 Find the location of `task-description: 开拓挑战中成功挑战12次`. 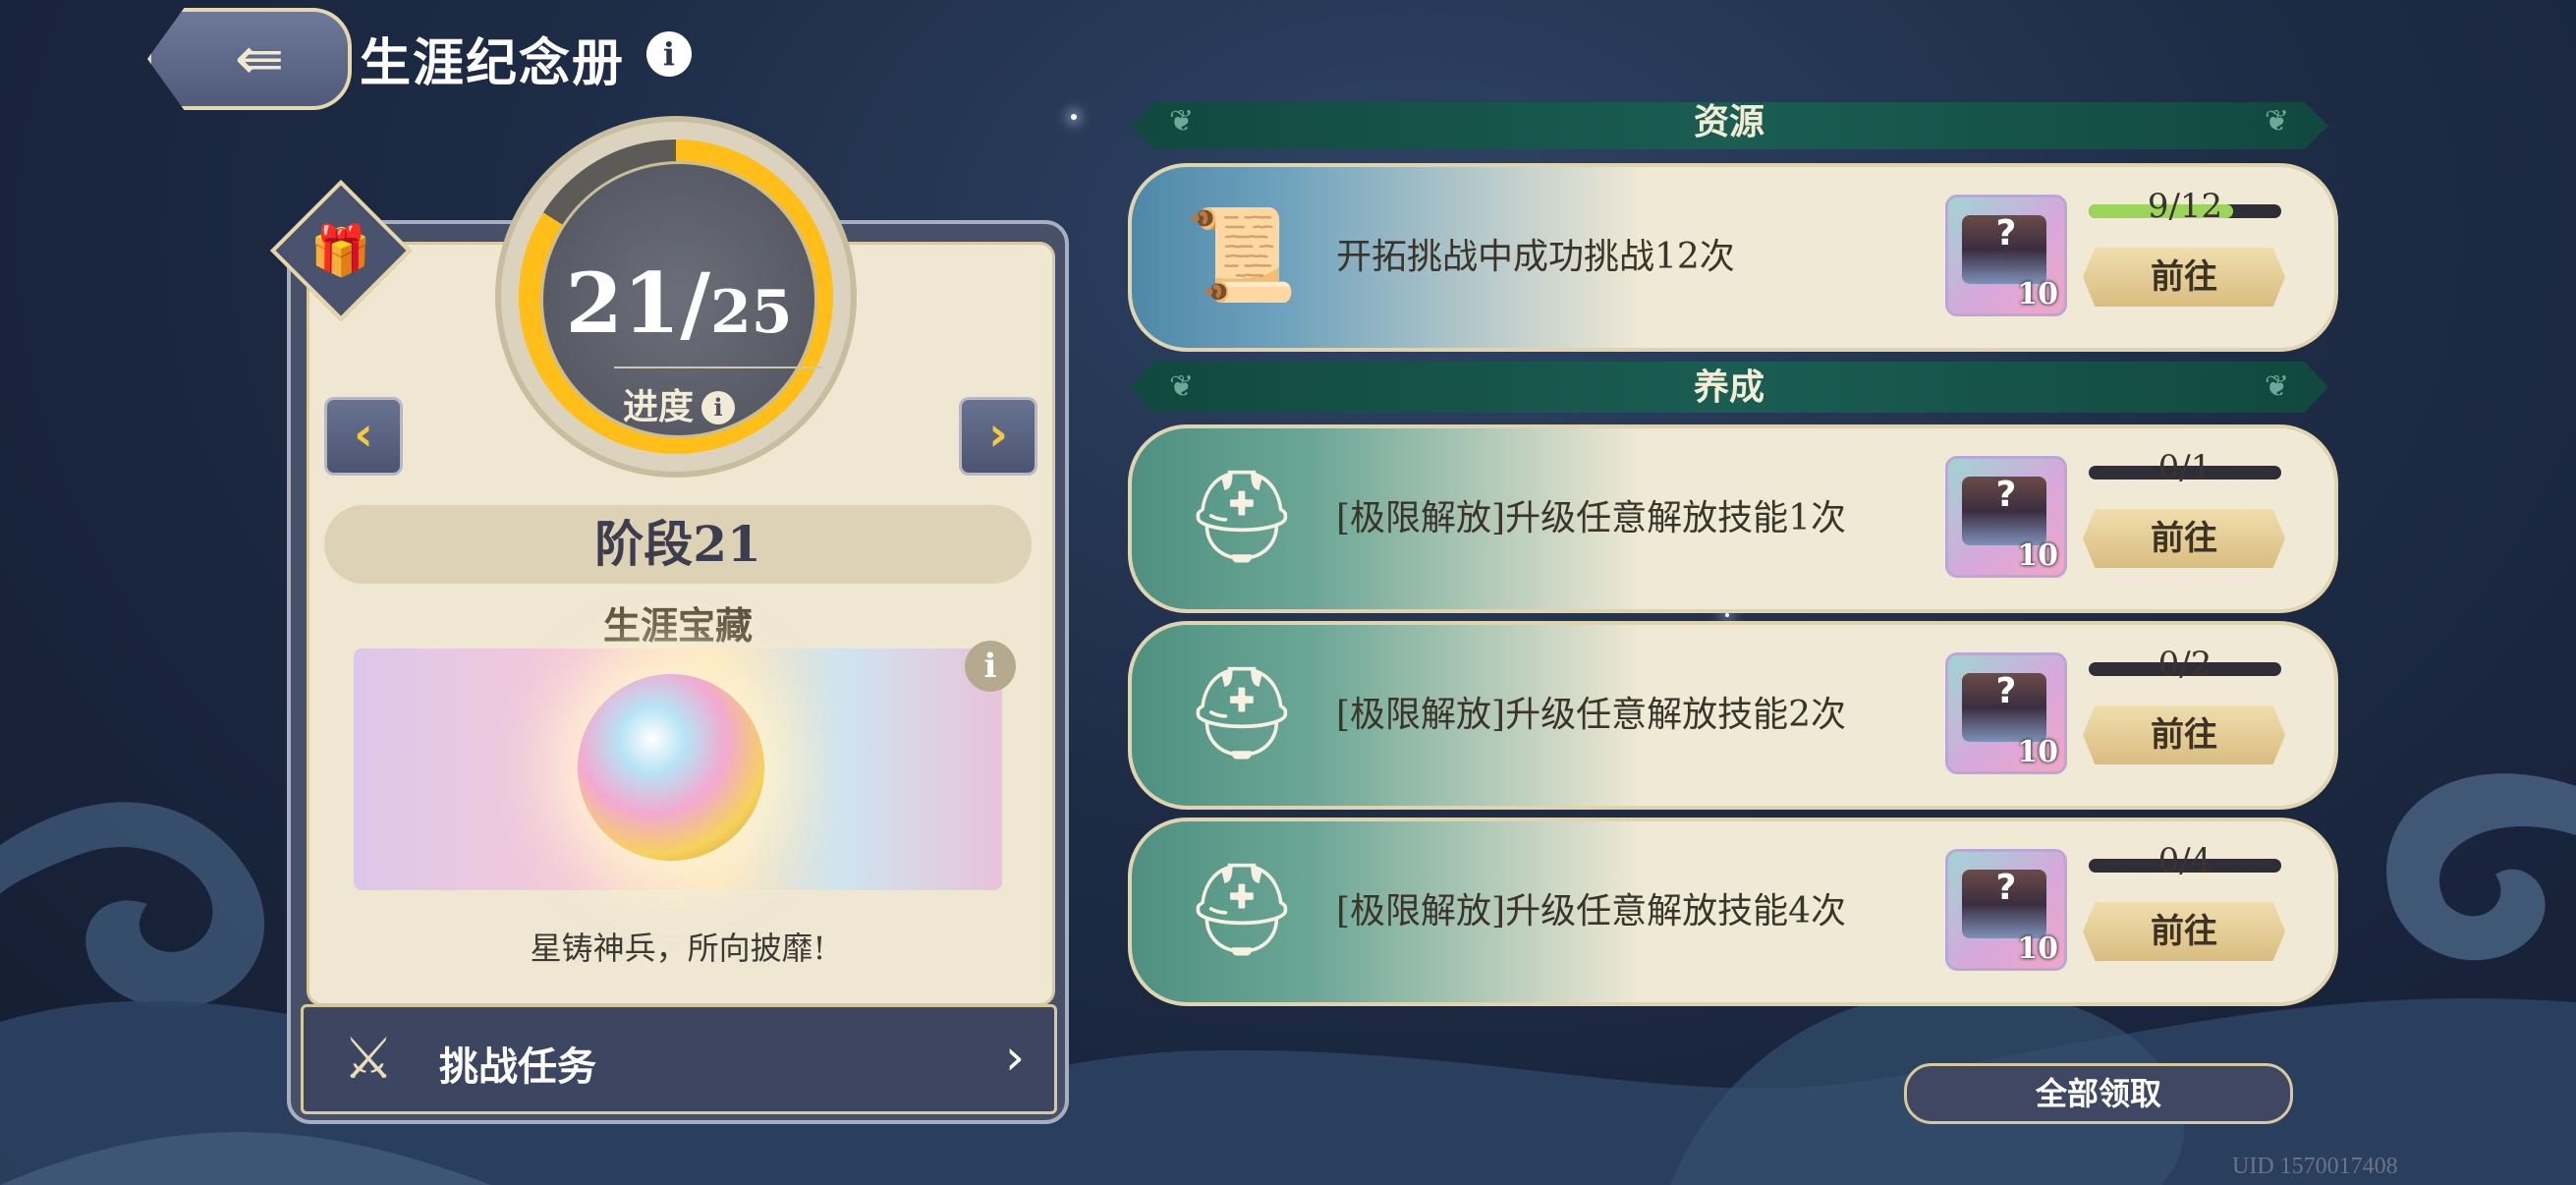

task-description: 开拓挑战中成功挑战12次 is located at coordinates (1535, 257).